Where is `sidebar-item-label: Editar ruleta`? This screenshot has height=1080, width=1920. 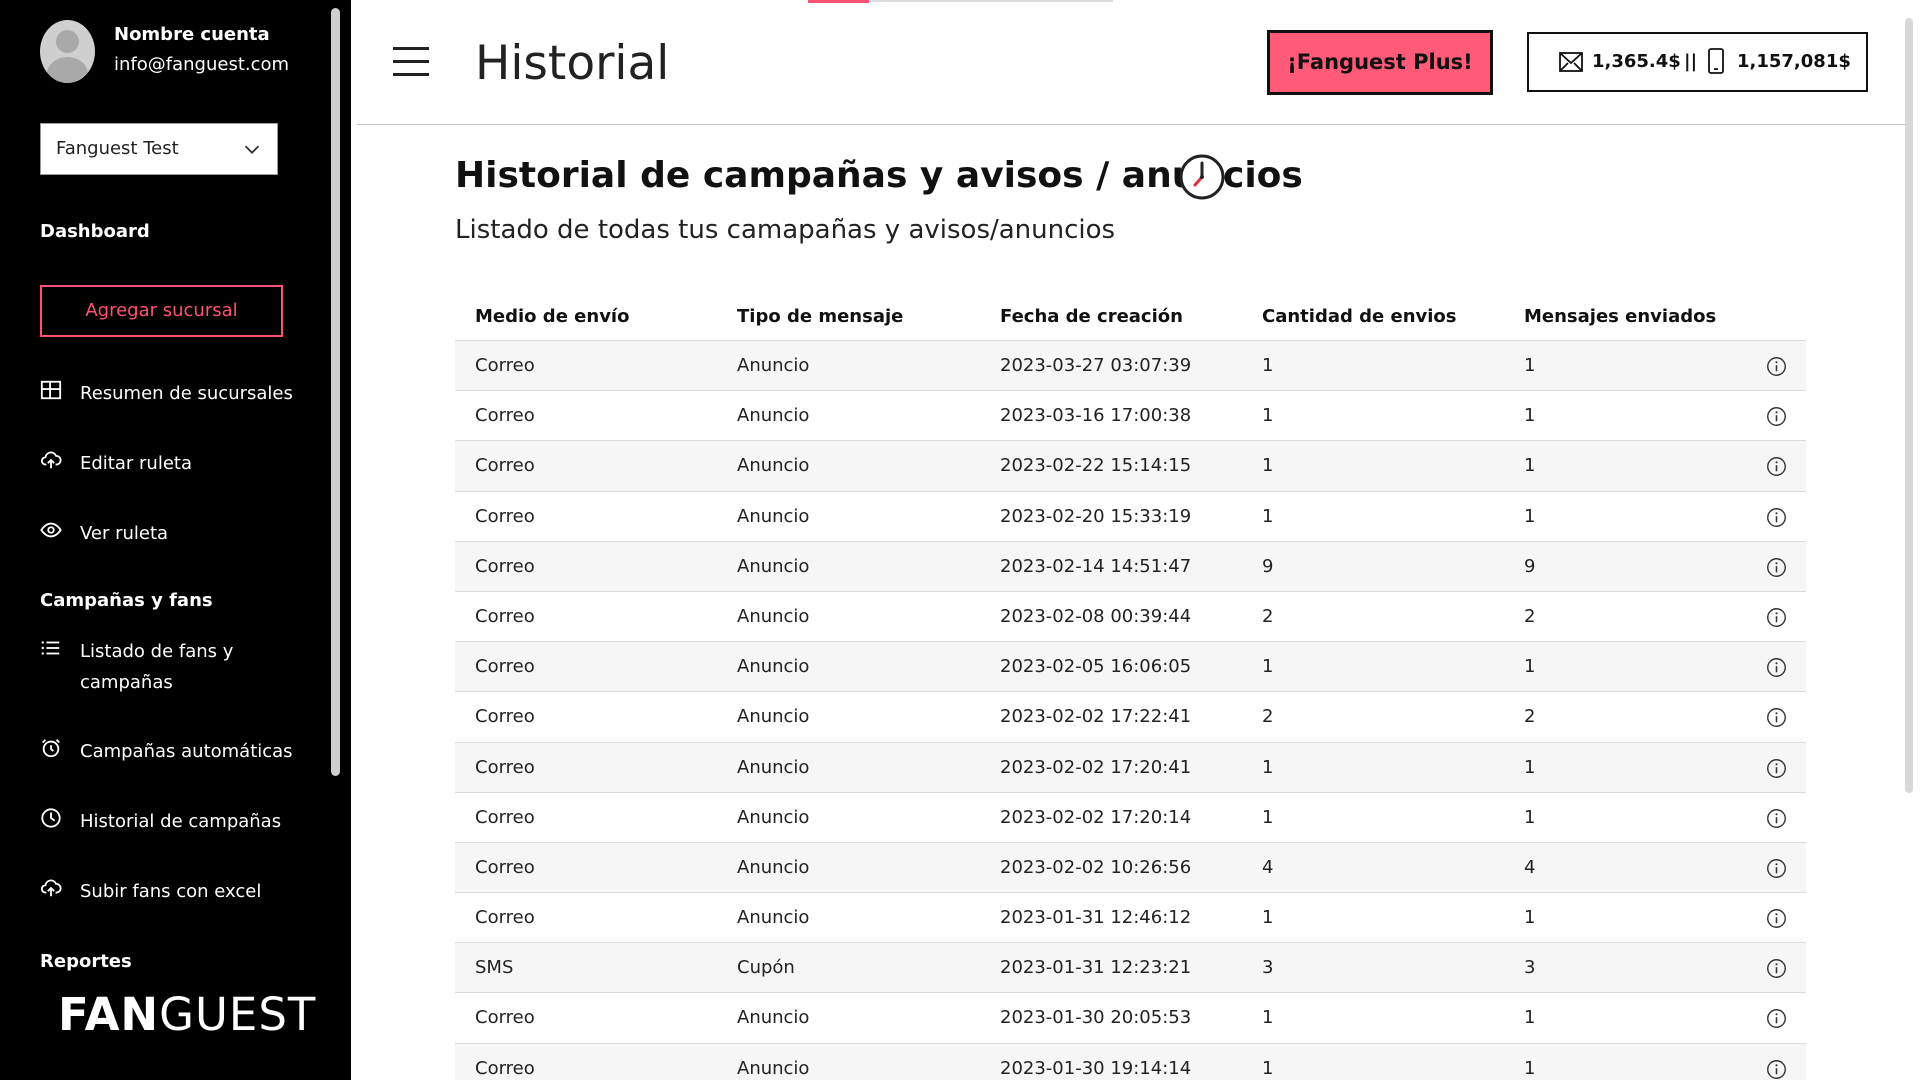 sidebar-item-label: Editar ruleta is located at coordinates (136, 463).